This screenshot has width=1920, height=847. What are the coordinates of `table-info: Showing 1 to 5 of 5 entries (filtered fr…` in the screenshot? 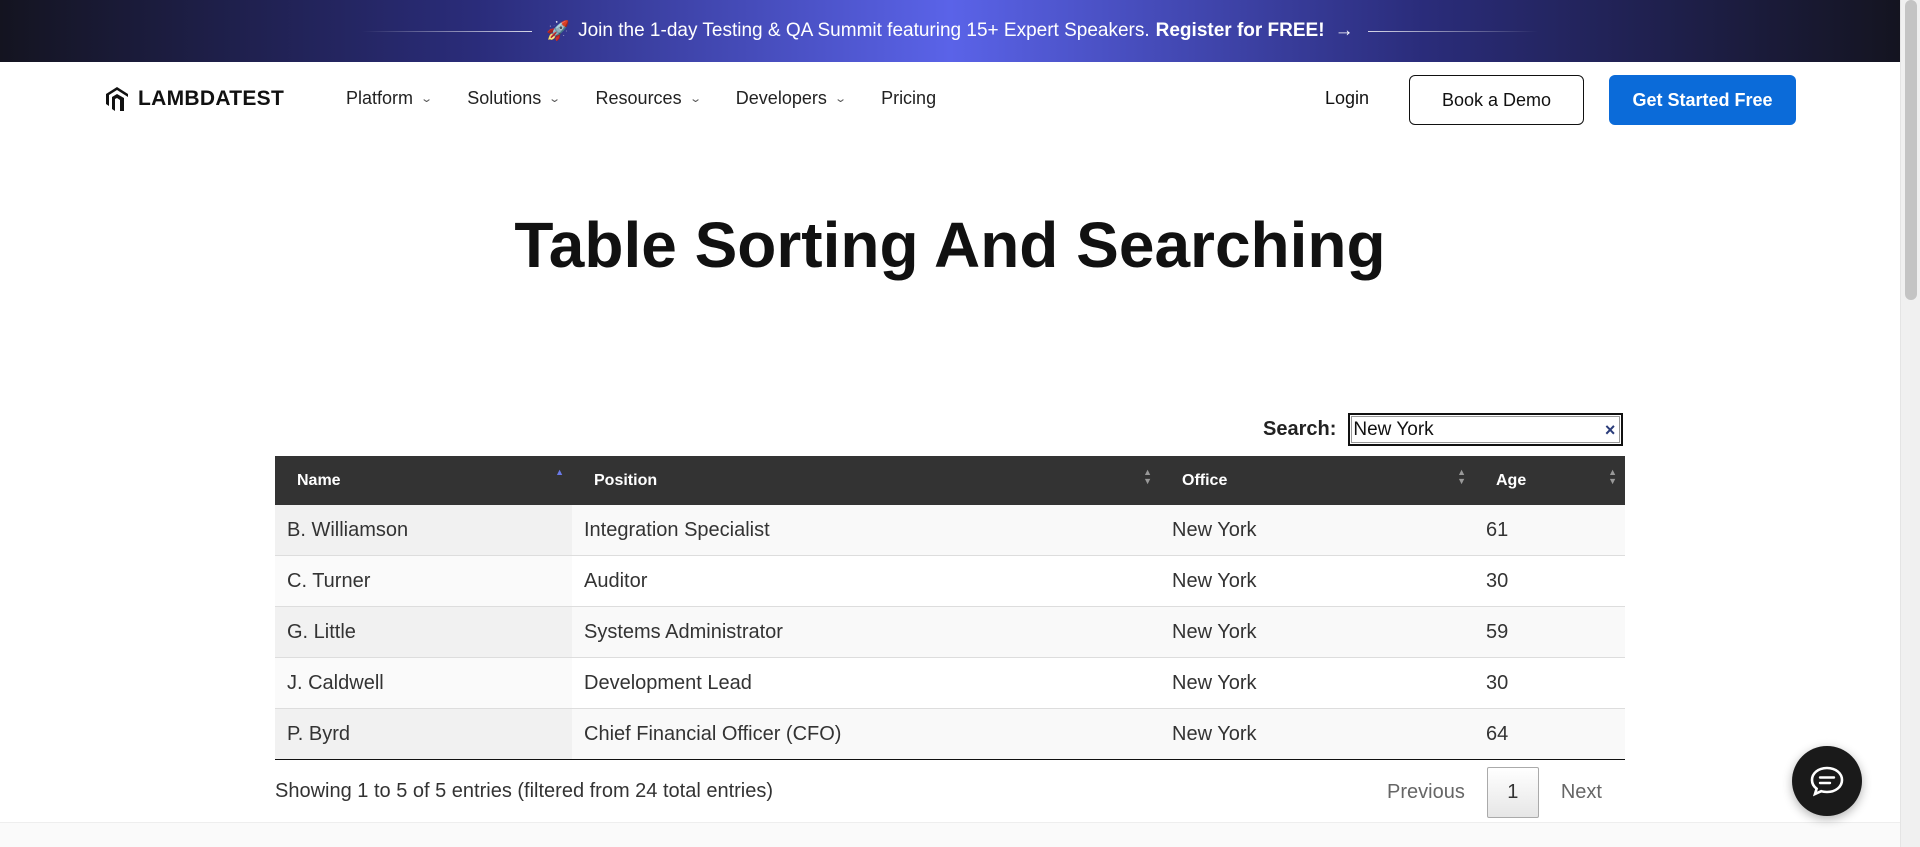 It's located at (524, 791).